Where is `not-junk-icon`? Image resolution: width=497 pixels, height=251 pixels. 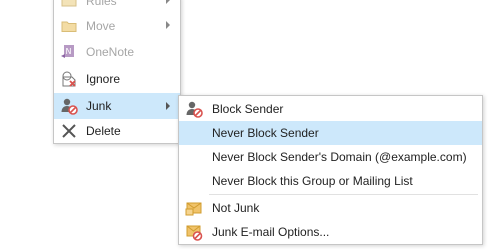 not-junk-icon is located at coordinates (193, 209).